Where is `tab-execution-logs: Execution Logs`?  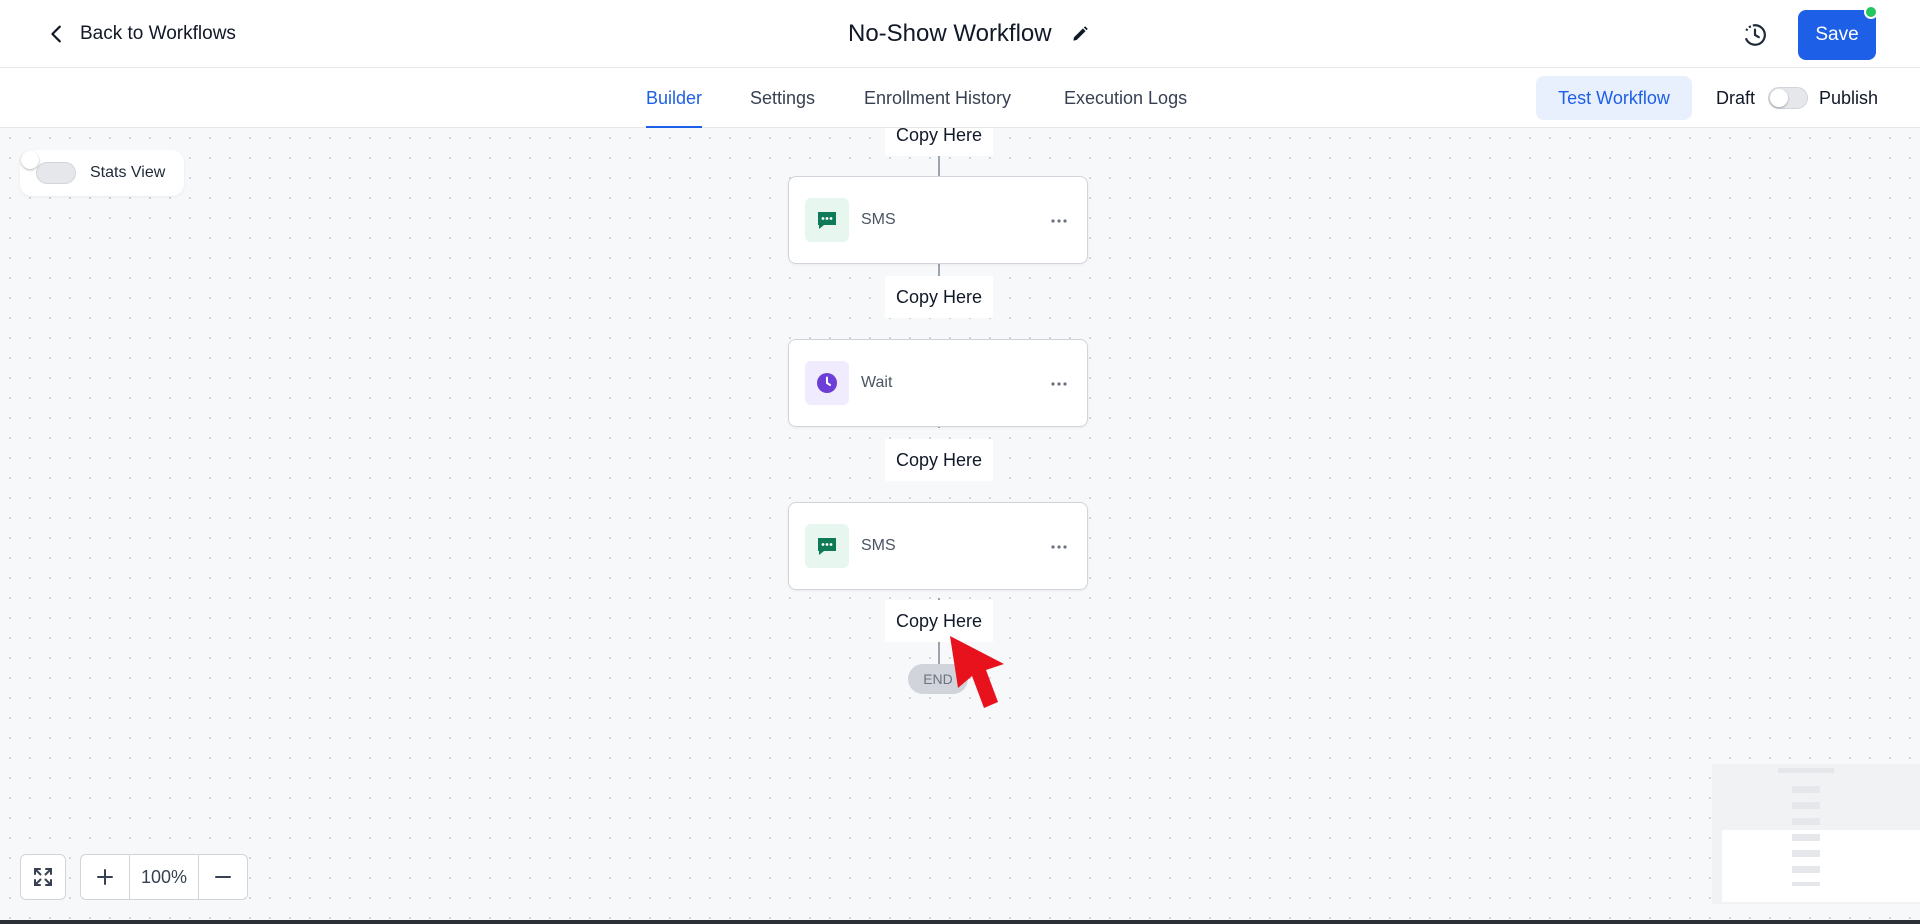
tab-execution-logs: Execution Logs is located at coordinates (1125, 98).